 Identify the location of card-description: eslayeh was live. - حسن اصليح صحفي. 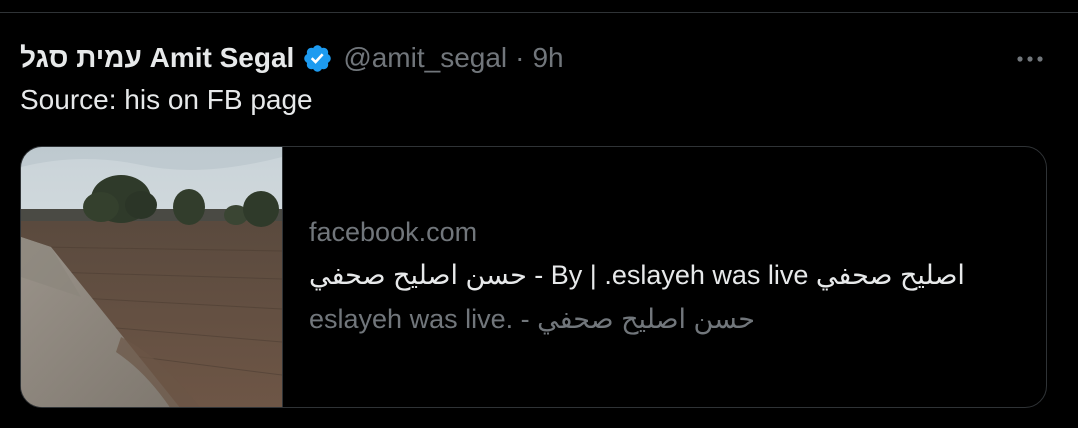
(532, 319).